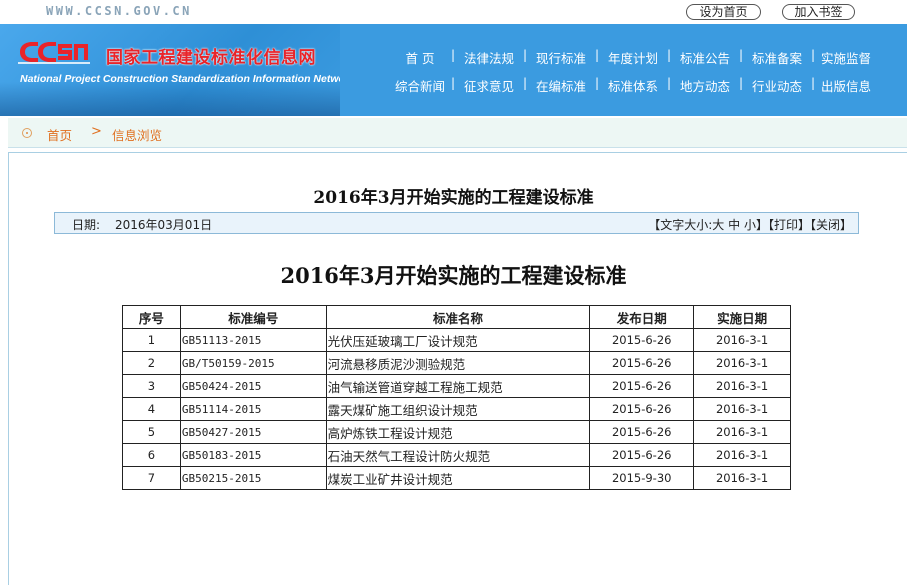 The height and width of the screenshot is (585, 907). Describe the element at coordinates (253, 340) in the screenshot. I see `cell-code: GB51113-2015` at that location.